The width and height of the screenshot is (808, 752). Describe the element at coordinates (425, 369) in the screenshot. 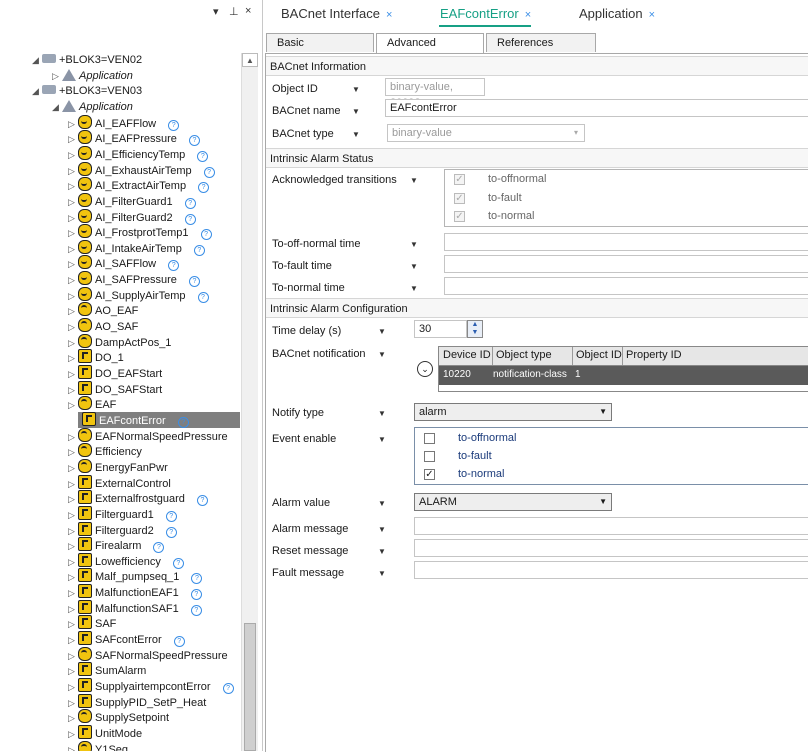

I see `expand-notification-icon: ⌄` at that location.